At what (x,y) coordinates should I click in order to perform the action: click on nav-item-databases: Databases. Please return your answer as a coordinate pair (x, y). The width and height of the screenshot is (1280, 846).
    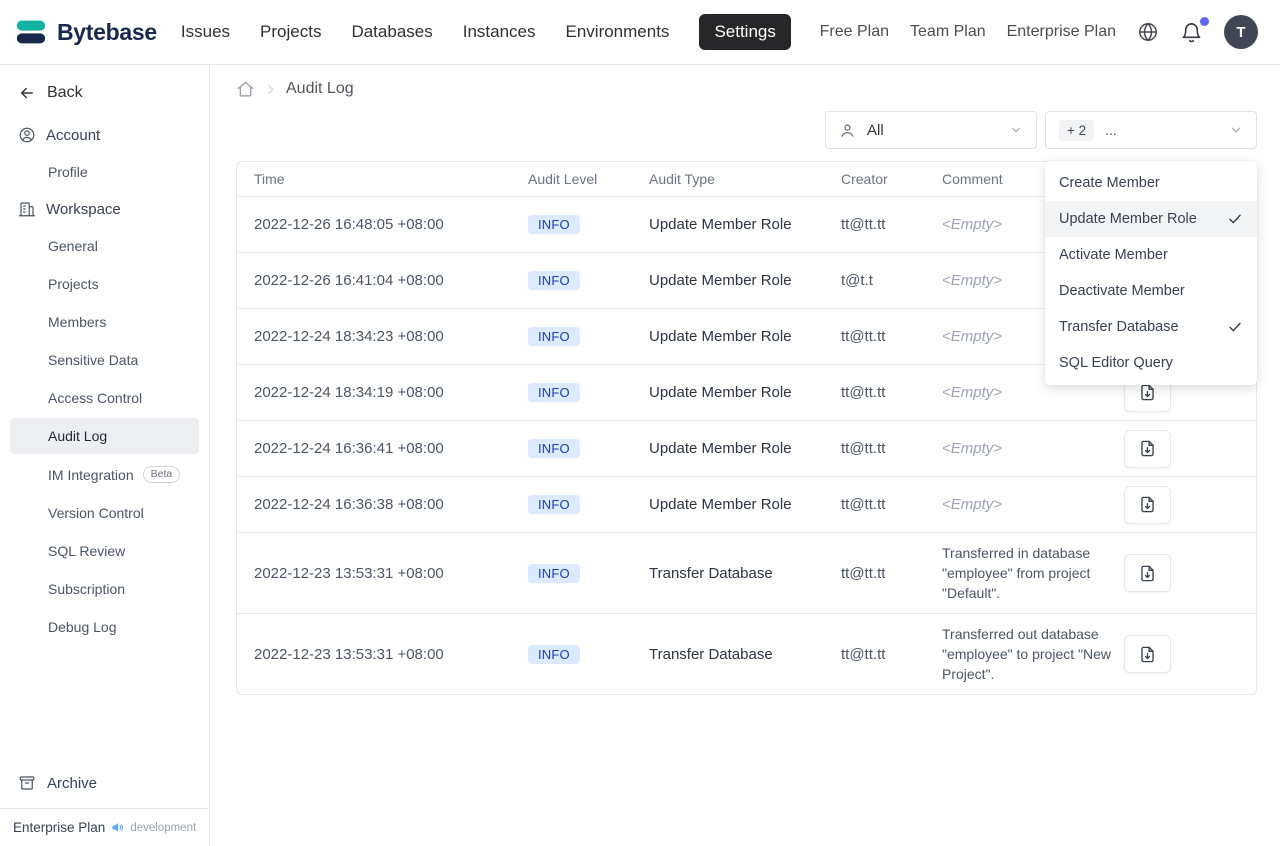
    Looking at the image, I should click on (391, 32).